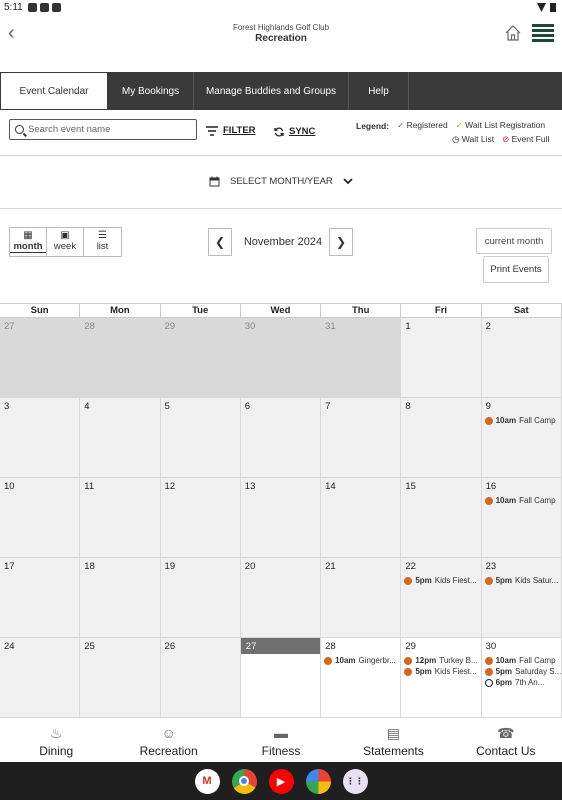 This screenshot has width=562, height=800. What do you see at coordinates (543, 33) in the screenshot?
I see `hamburger-menu-icon` at bounding box center [543, 33].